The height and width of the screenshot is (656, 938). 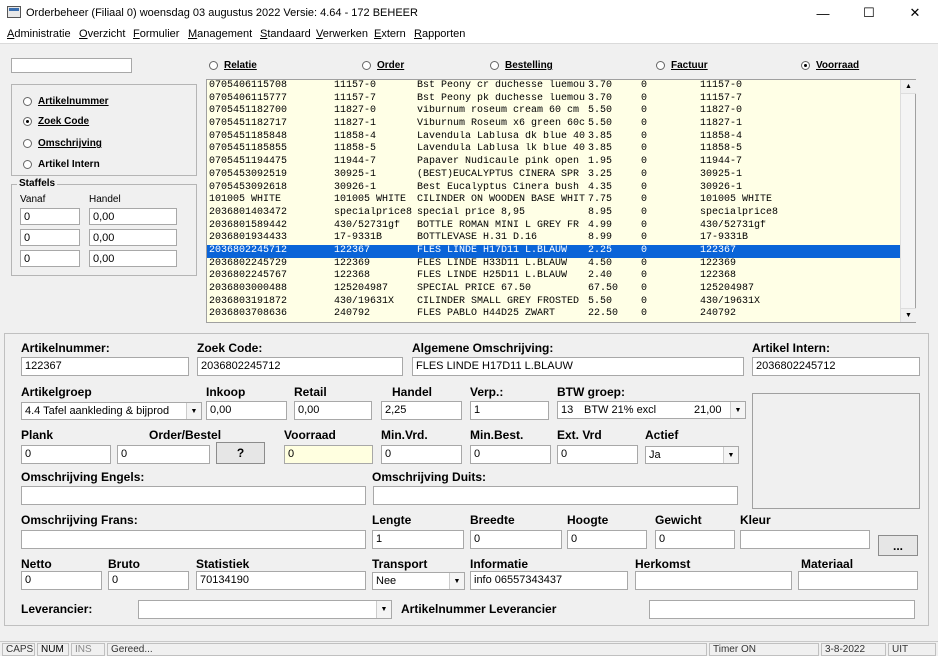 I want to click on staffel-vanaf-2: 0, so click(x=50, y=237).